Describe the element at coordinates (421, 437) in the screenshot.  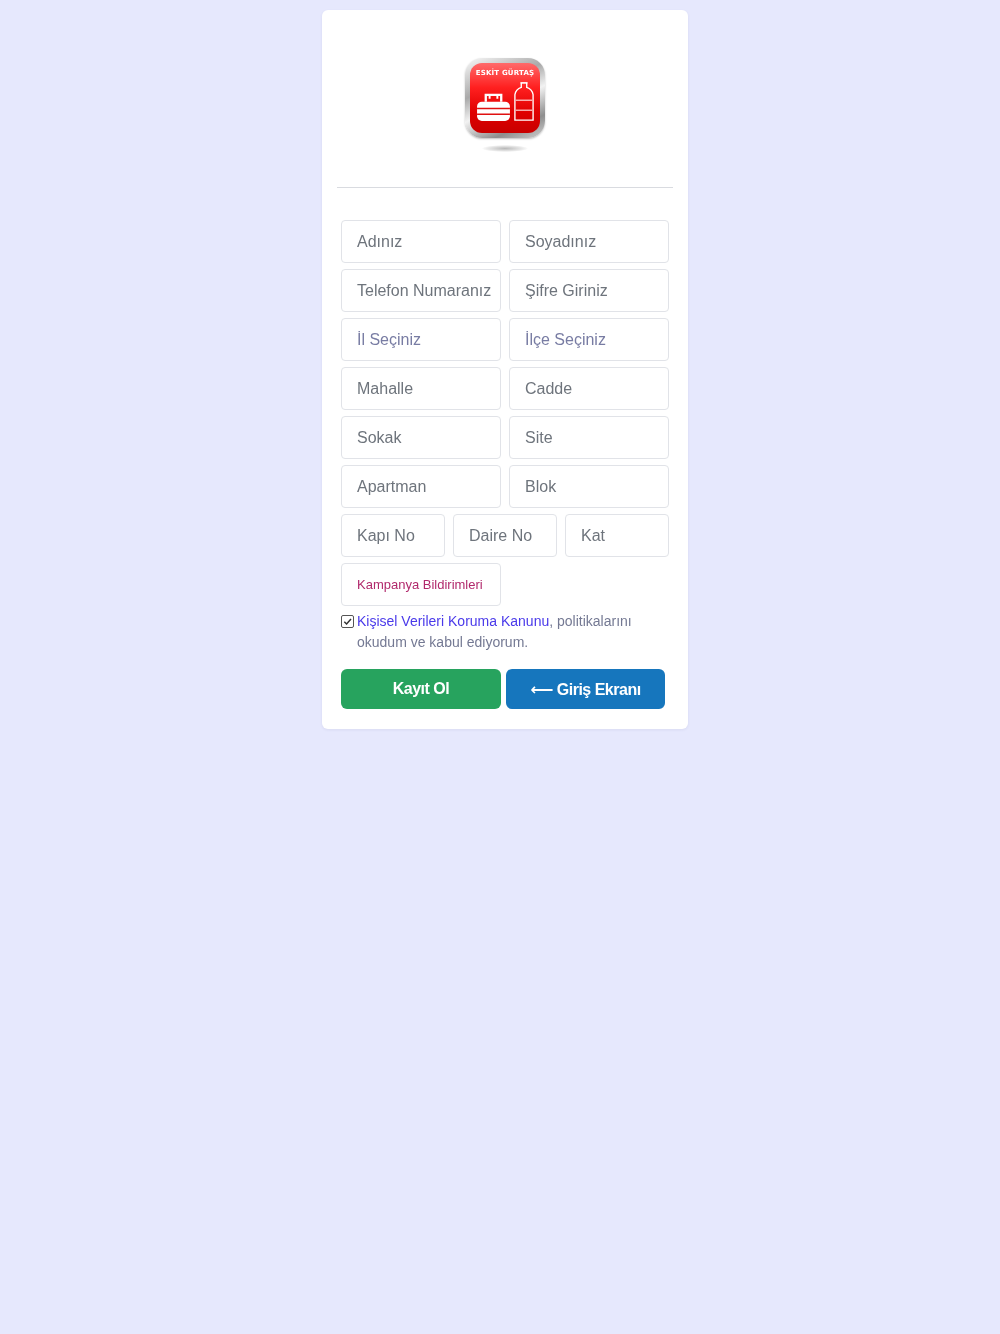
I see `street-input: Sokak` at that location.